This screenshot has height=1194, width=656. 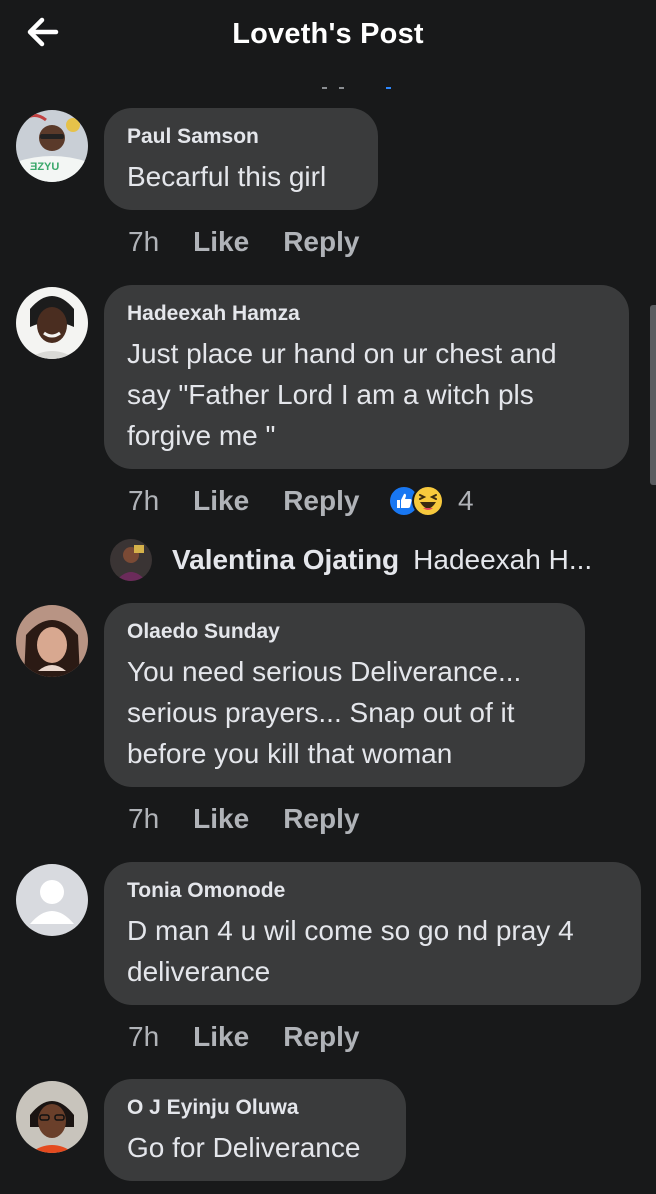 What do you see at coordinates (52, 146) in the screenshot?
I see `avatar: ƎZYU` at bounding box center [52, 146].